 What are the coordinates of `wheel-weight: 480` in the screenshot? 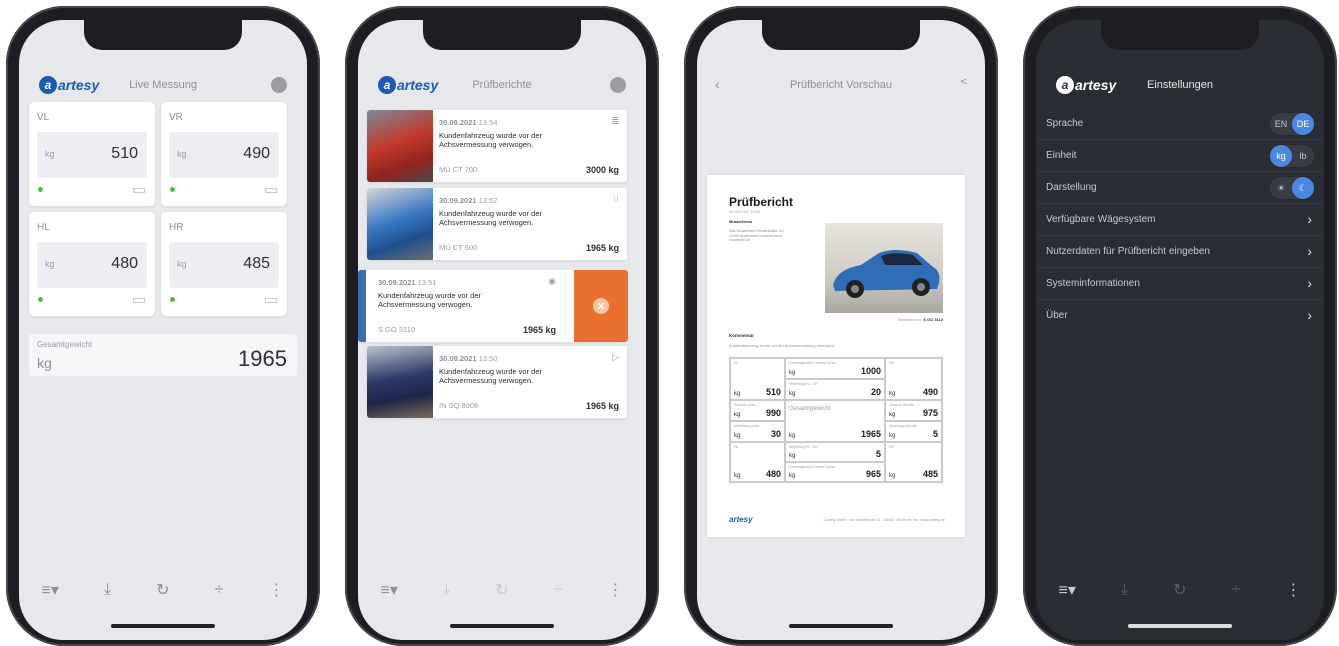 It's located at (124, 263).